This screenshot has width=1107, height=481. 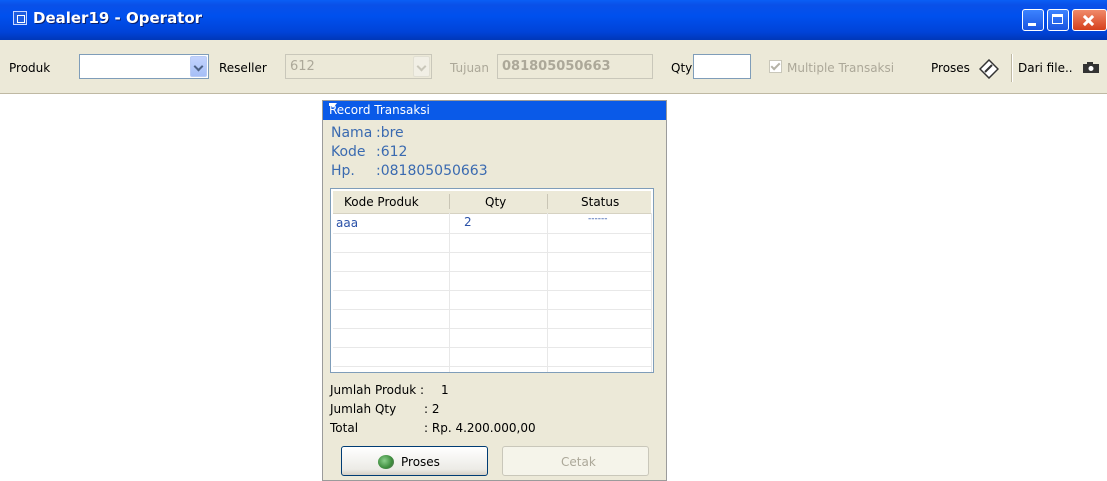 I want to click on reseller-dropdown-icon, so click(x=421, y=66).